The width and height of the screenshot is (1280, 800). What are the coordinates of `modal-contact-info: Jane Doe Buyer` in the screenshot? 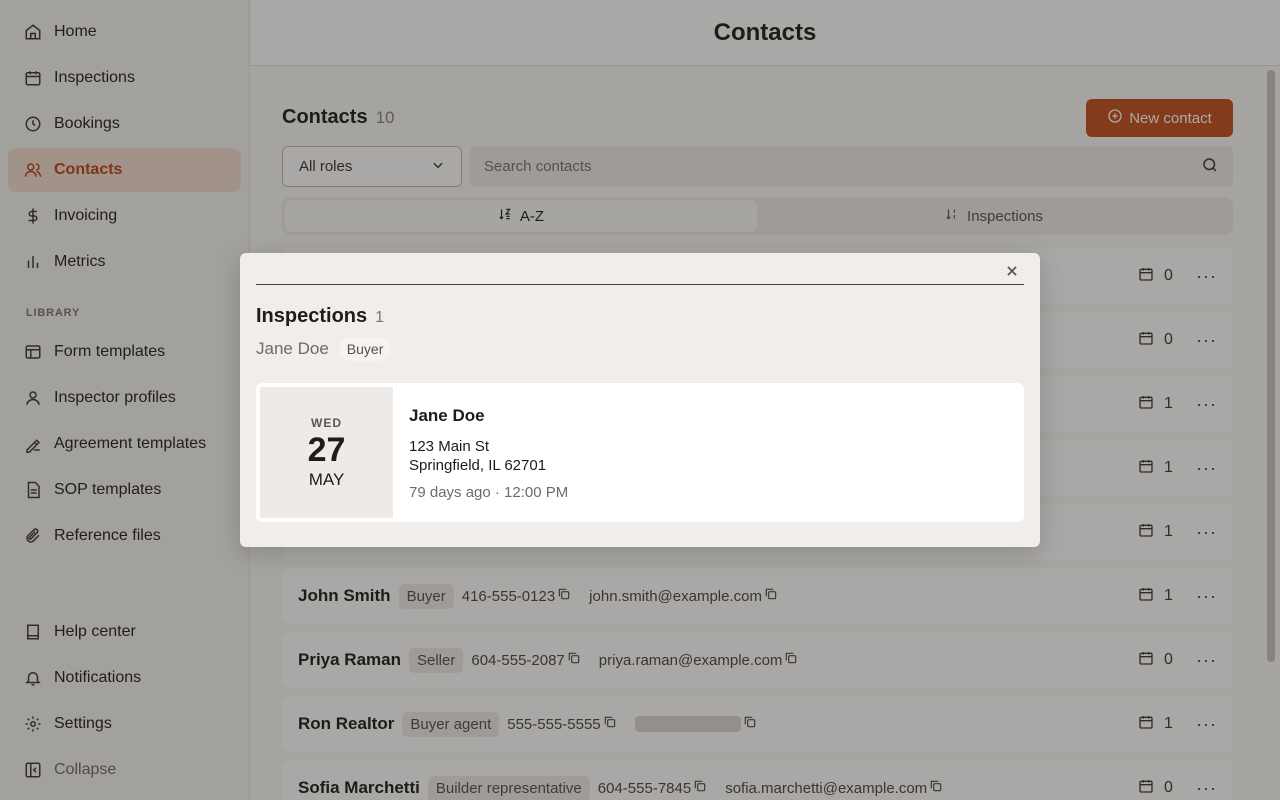 It's located at (324, 349).